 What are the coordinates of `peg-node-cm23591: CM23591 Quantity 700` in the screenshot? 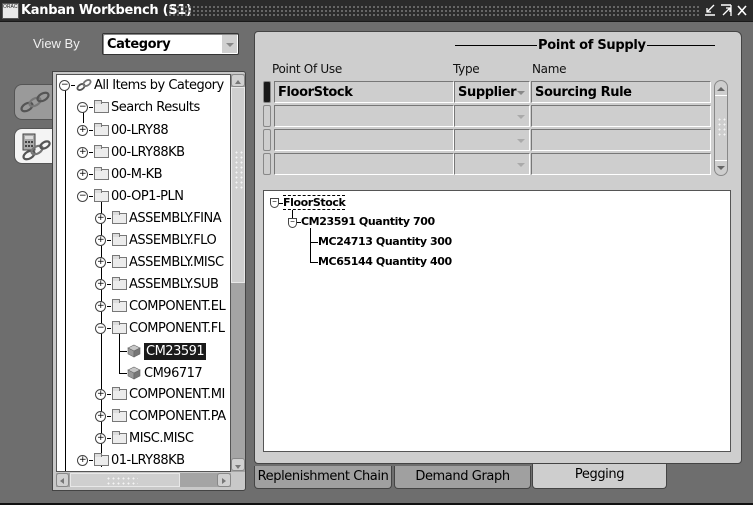 It's located at (368, 221).